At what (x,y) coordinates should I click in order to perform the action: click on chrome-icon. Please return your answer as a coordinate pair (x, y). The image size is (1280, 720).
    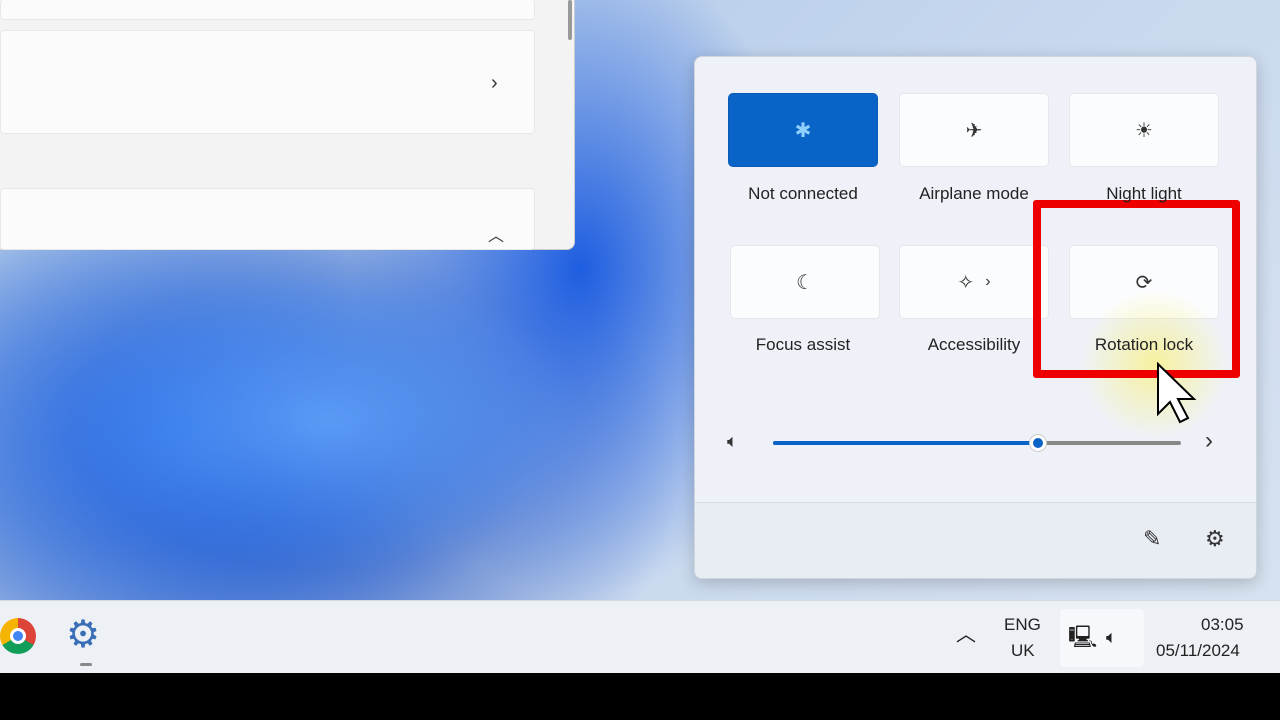
    Looking at the image, I should click on (18, 636).